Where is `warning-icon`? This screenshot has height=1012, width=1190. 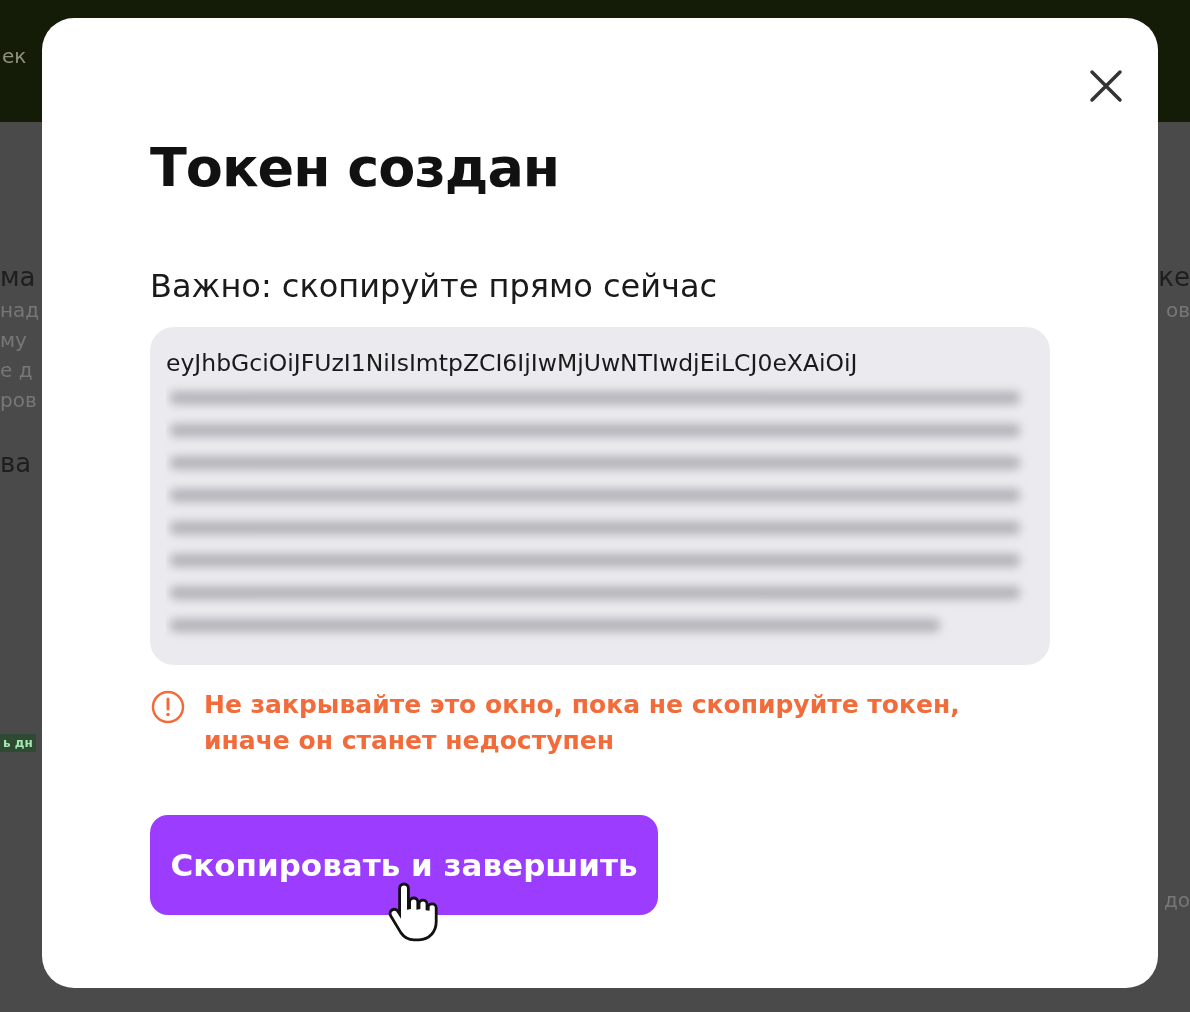 warning-icon is located at coordinates (168, 707).